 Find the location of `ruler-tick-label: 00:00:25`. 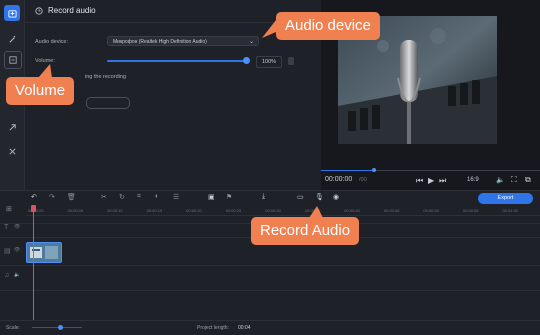

ruler-tick-label: 00:00:25 is located at coordinates (233, 210).